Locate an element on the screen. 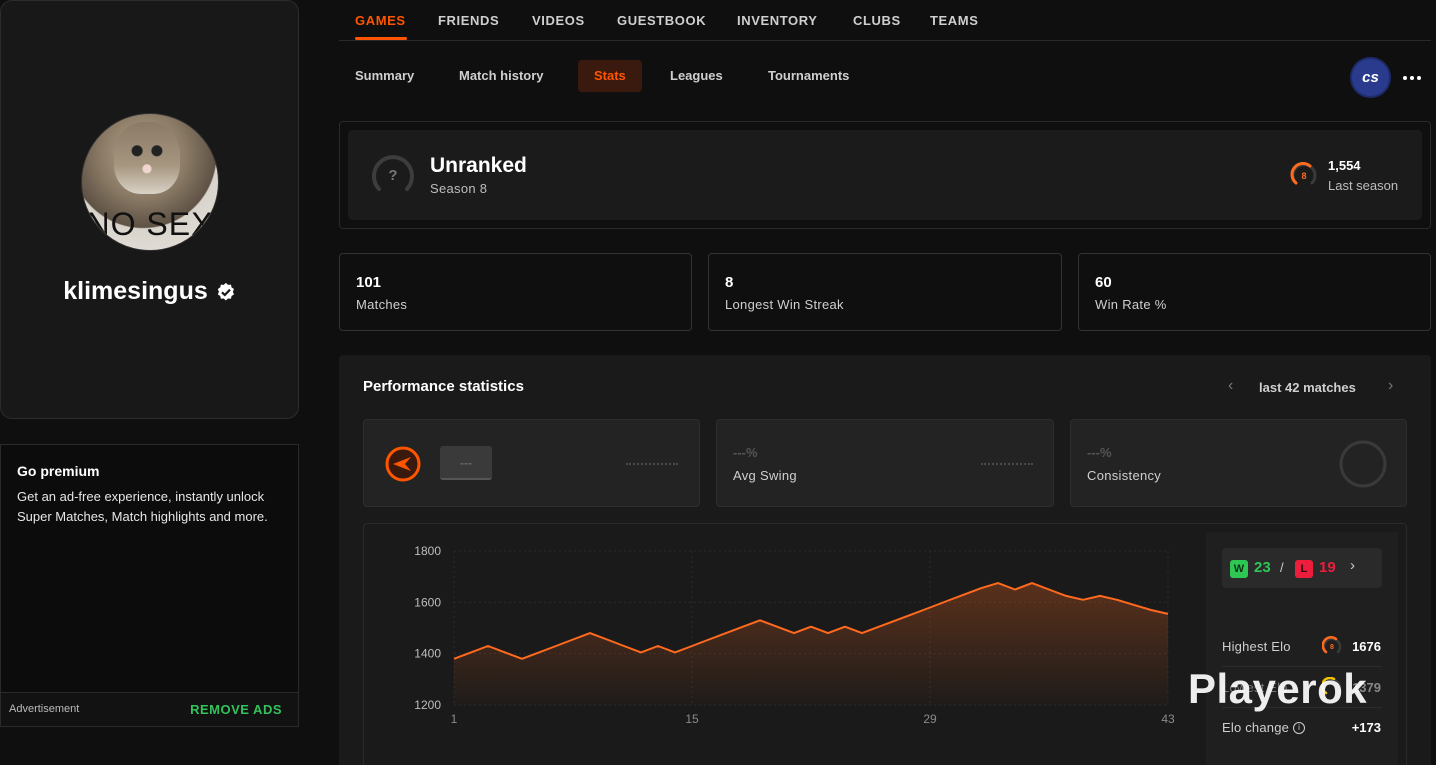  x-tick-label: 43 is located at coordinates (1168, 719).